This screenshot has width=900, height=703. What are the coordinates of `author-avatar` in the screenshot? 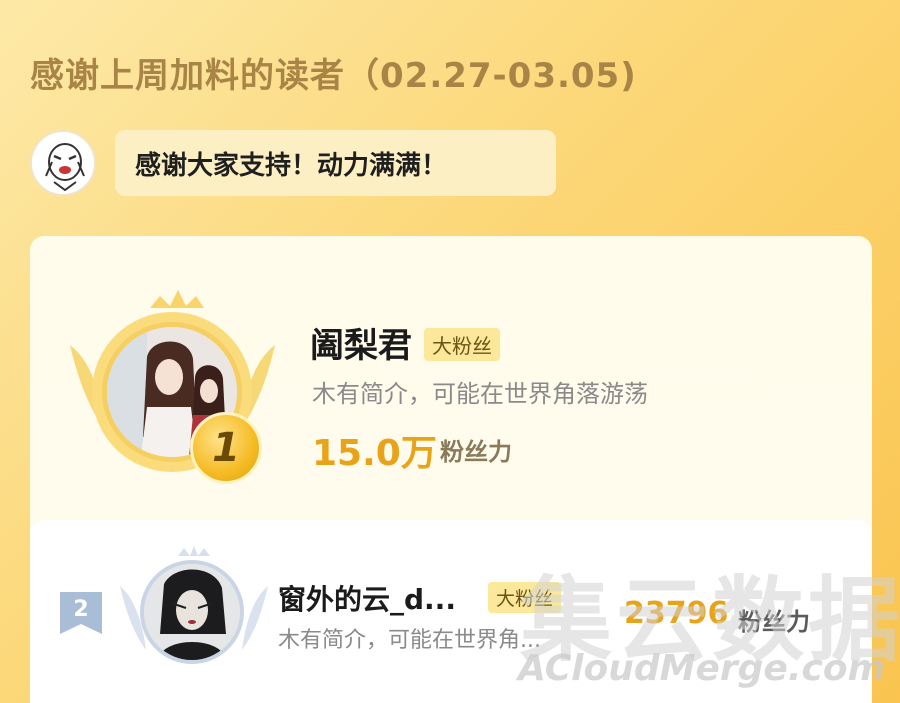 It's located at (63, 163).